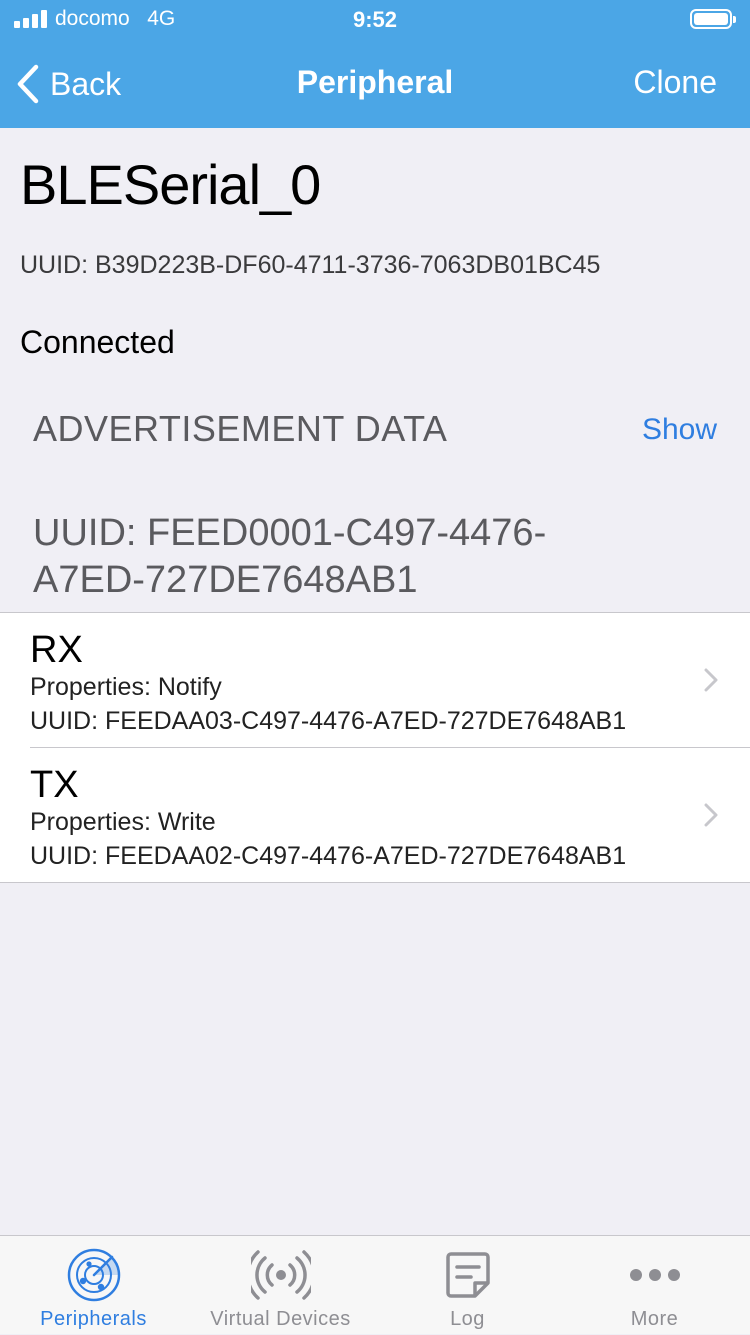  I want to click on advertisement-data-header: ADVERTISEMENT DATA, so click(240, 428).